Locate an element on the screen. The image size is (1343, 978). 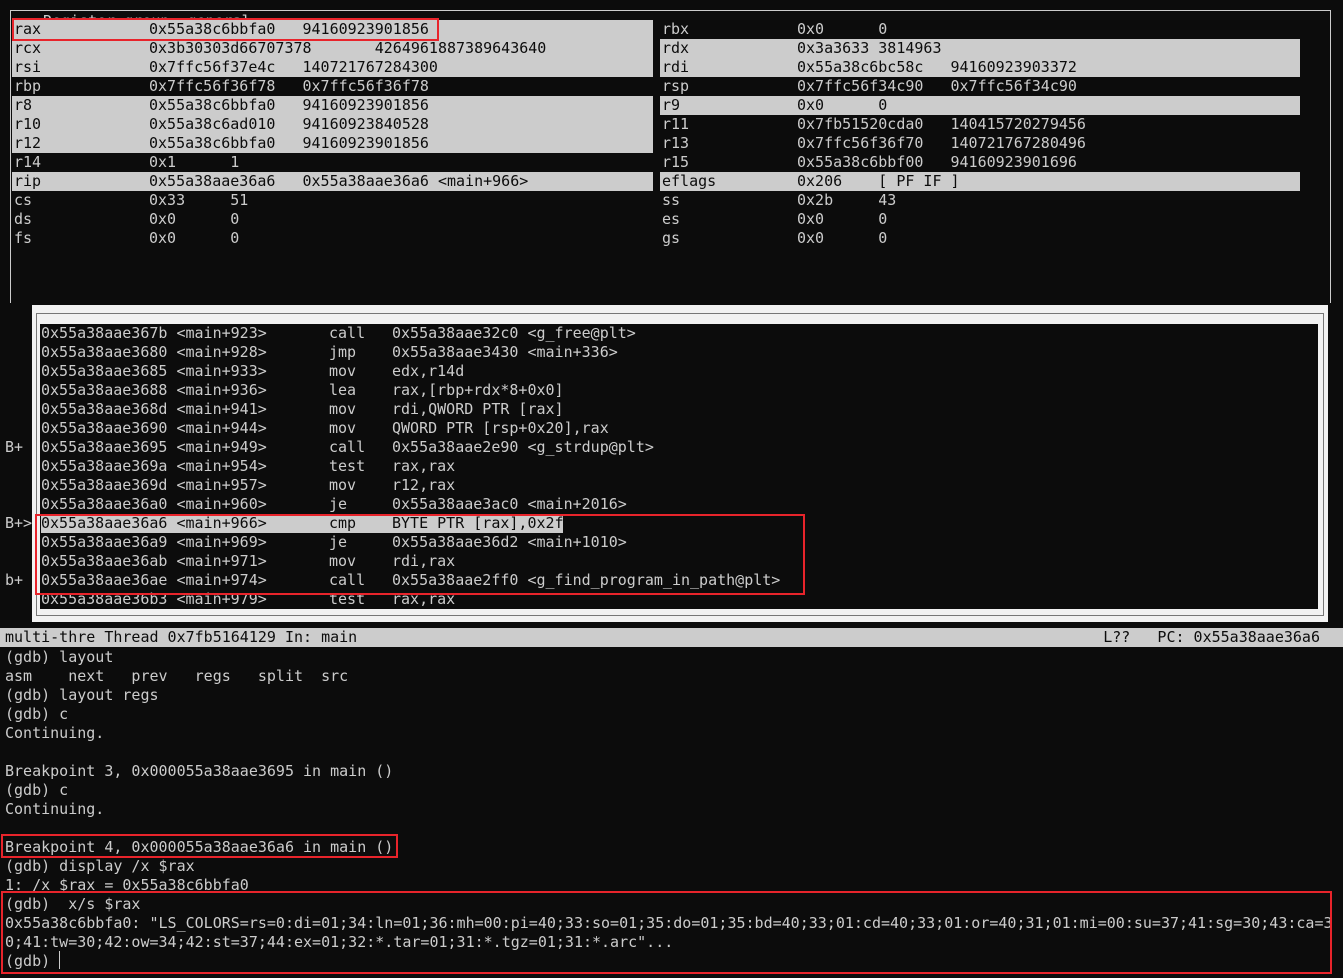
register-hex: 0x55a38aae36a6 is located at coordinates (212, 181).